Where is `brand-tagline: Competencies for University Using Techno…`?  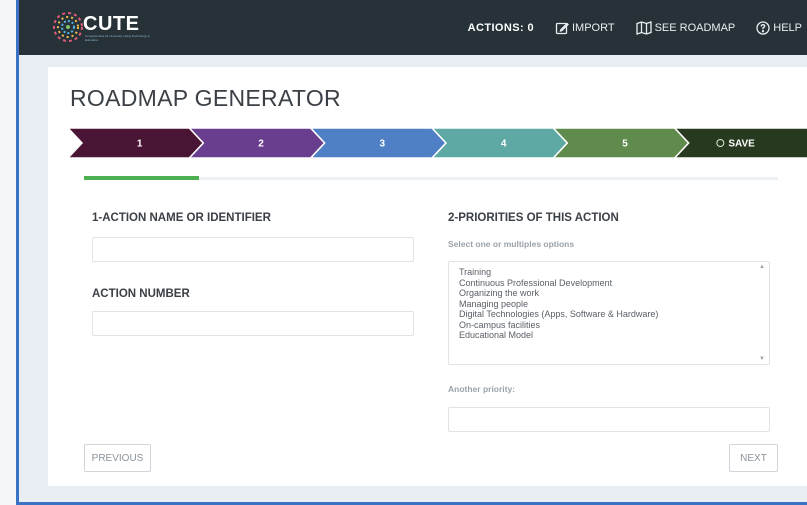
brand-tagline: Competencies for University Using Techno… is located at coordinates (118, 38).